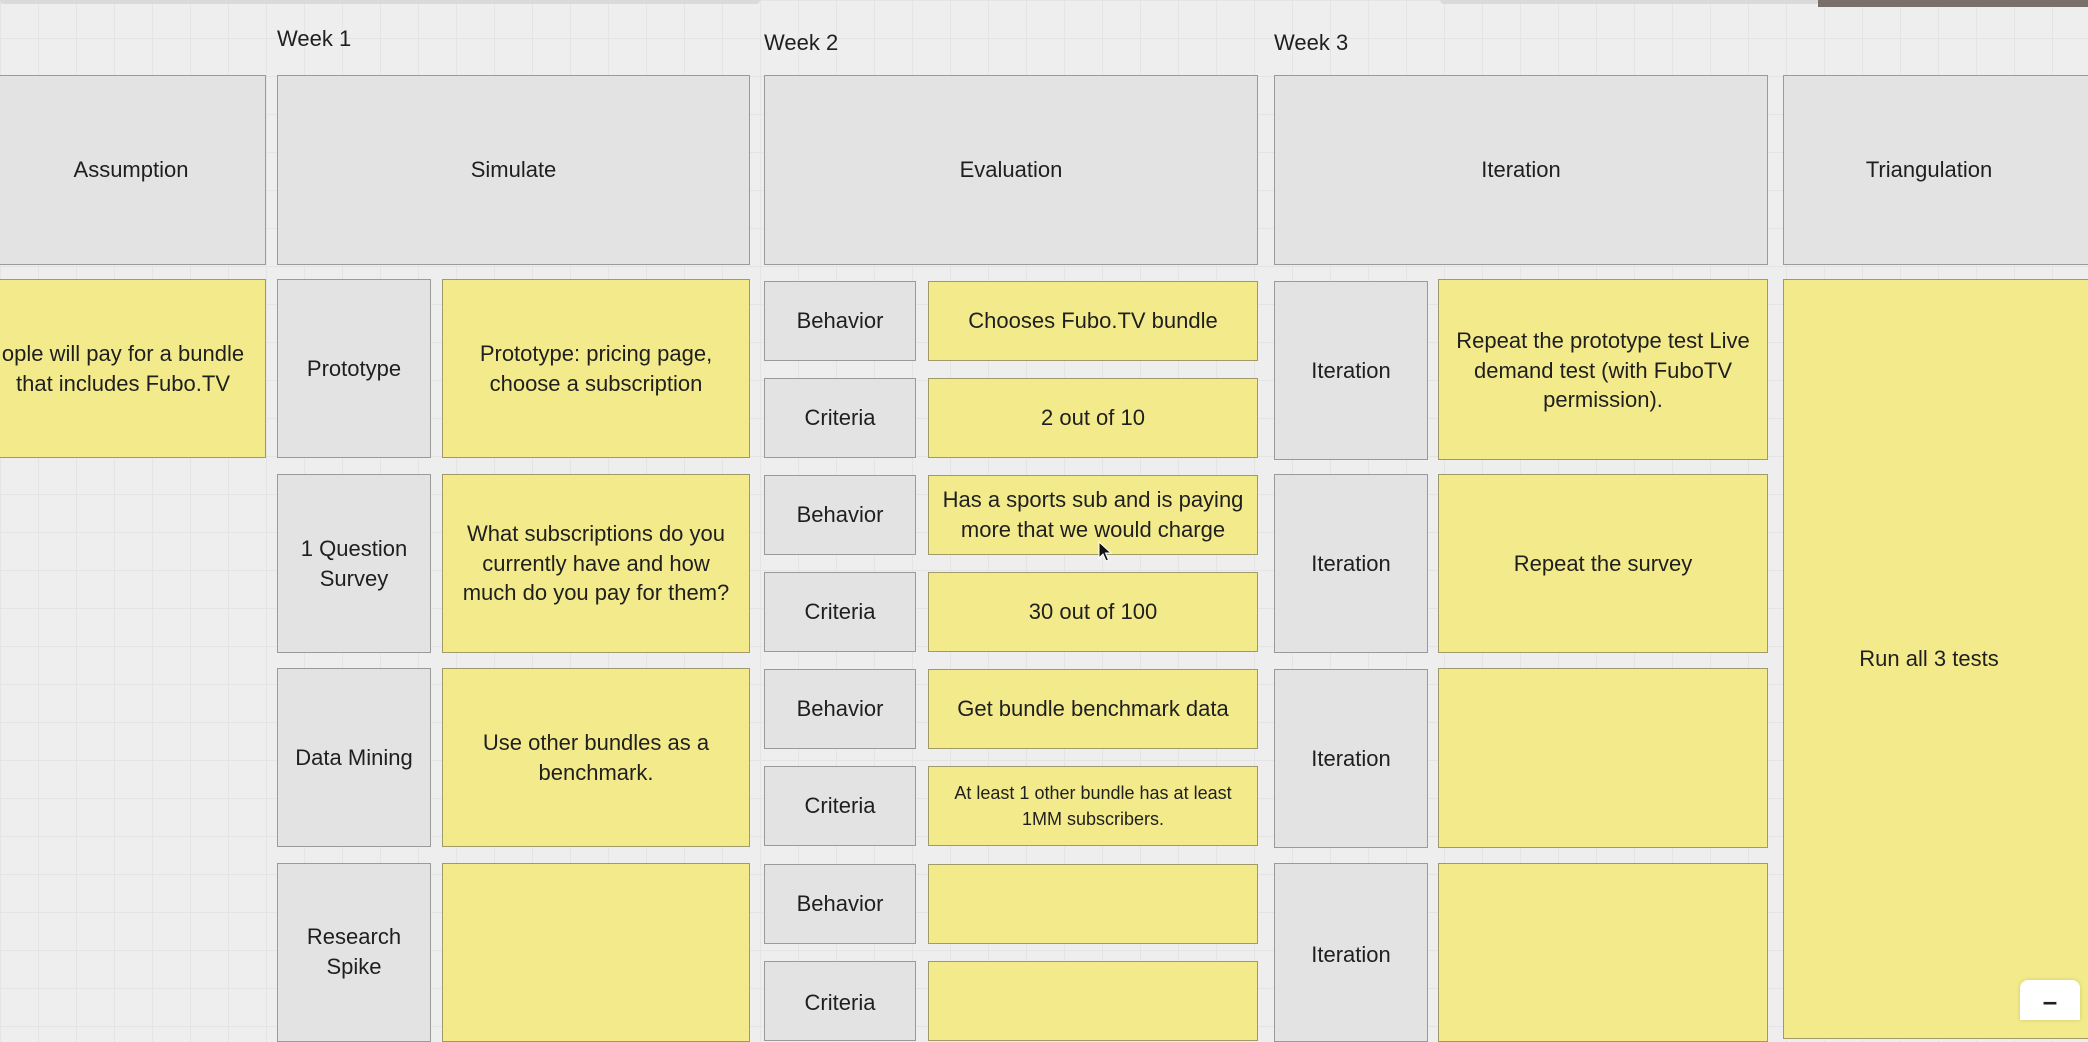  Describe the element at coordinates (314, 38) in the screenshot. I see `week-1-label: Week 1` at that location.